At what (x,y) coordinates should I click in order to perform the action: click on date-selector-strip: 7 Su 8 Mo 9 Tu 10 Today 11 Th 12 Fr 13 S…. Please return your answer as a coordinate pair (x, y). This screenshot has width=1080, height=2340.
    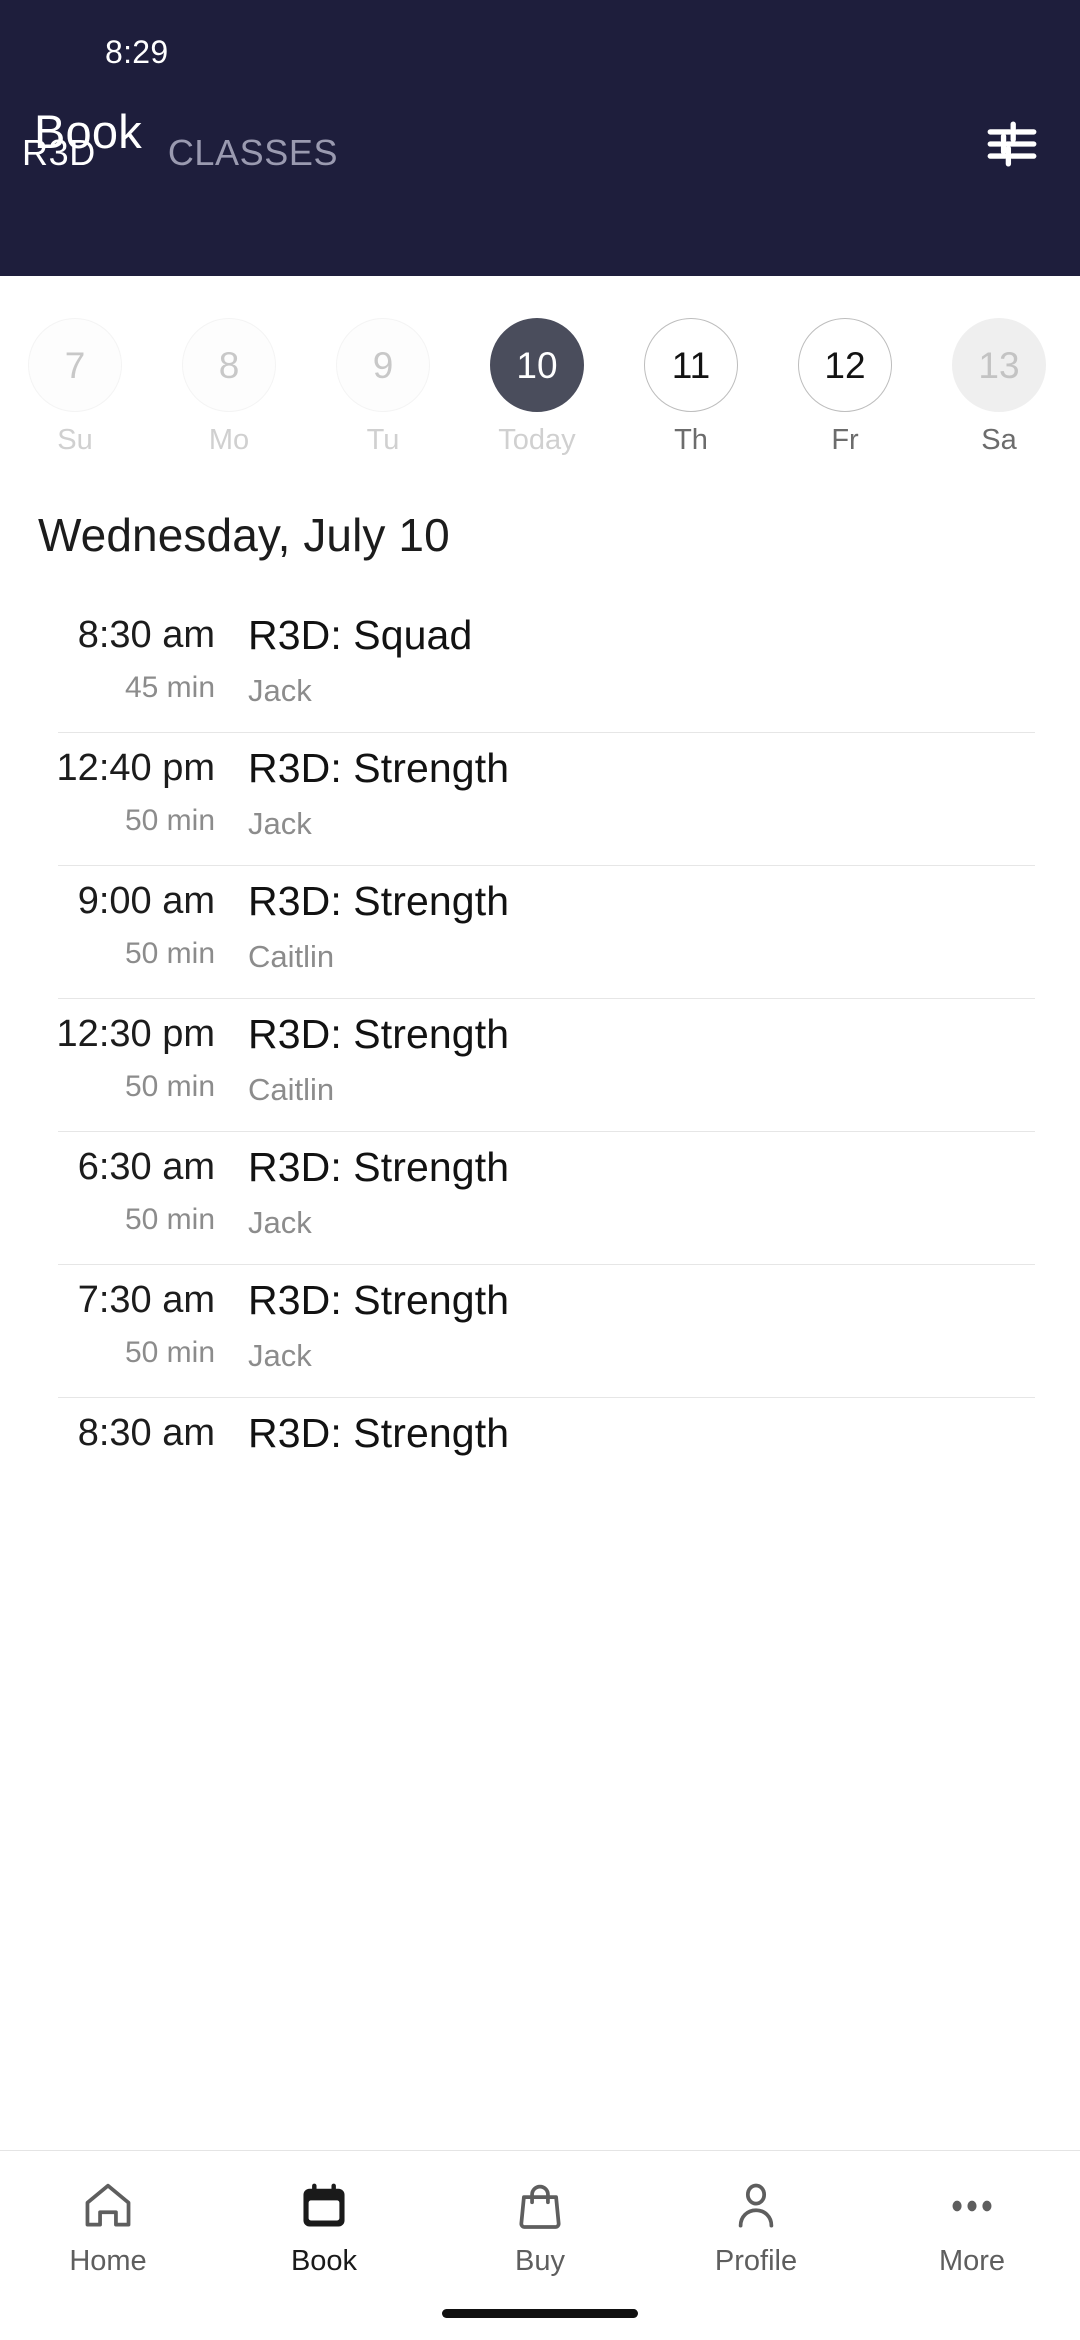
    Looking at the image, I should click on (540, 373).